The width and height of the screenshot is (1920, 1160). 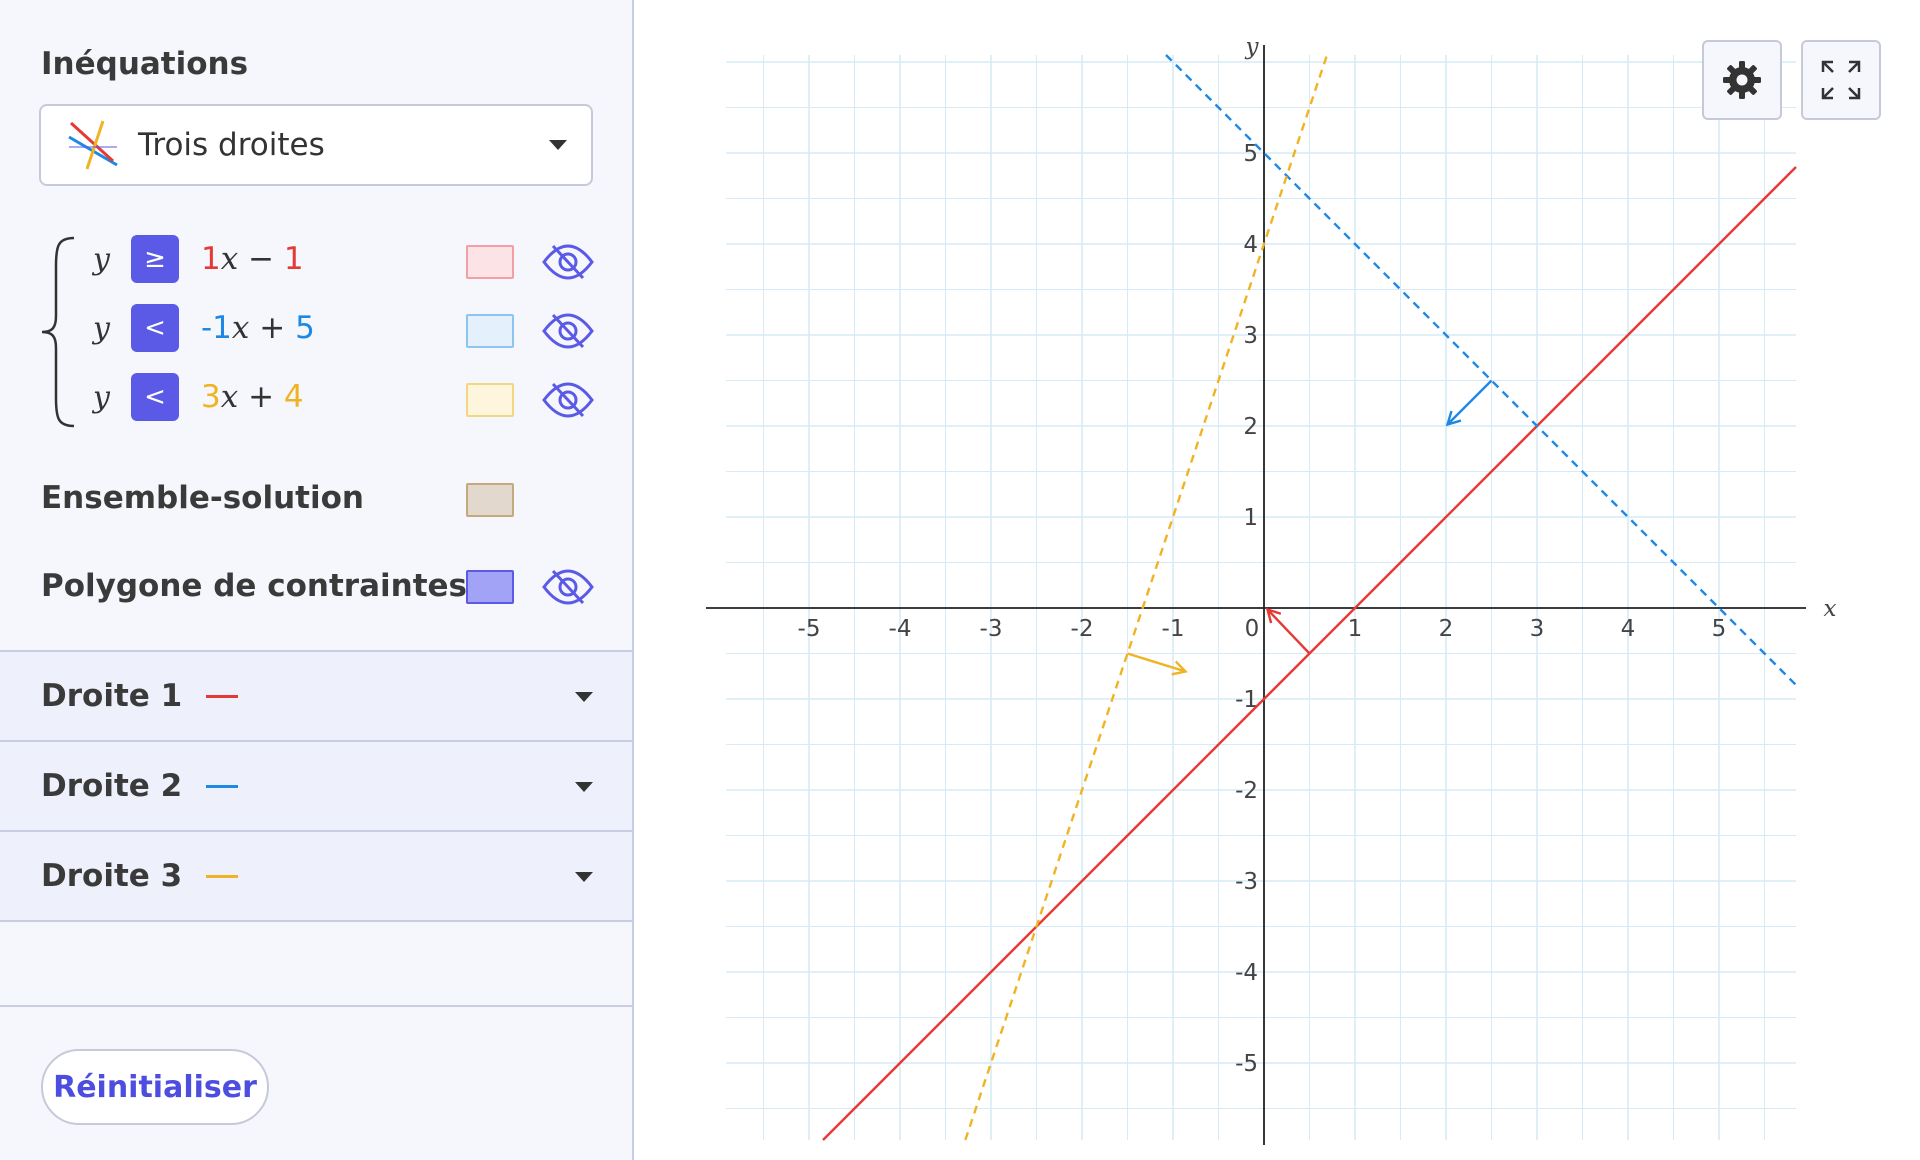 I want to click on brace-icon, so click(x=58, y=332).